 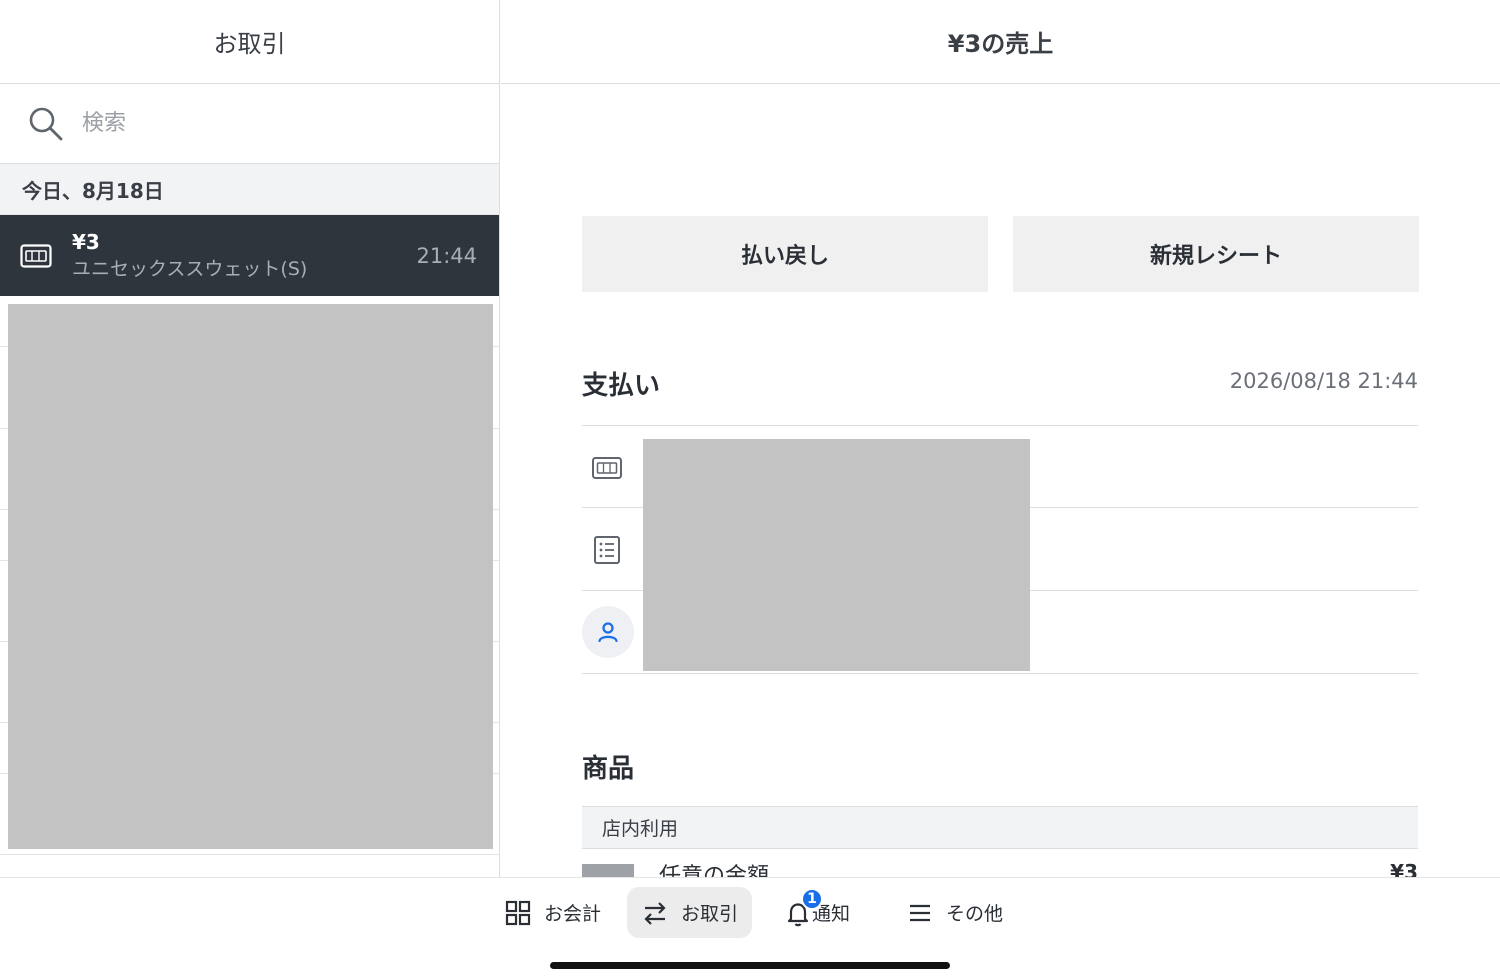 I want to click on nav-notifications: 1 通知, so click(x=817, y=912).